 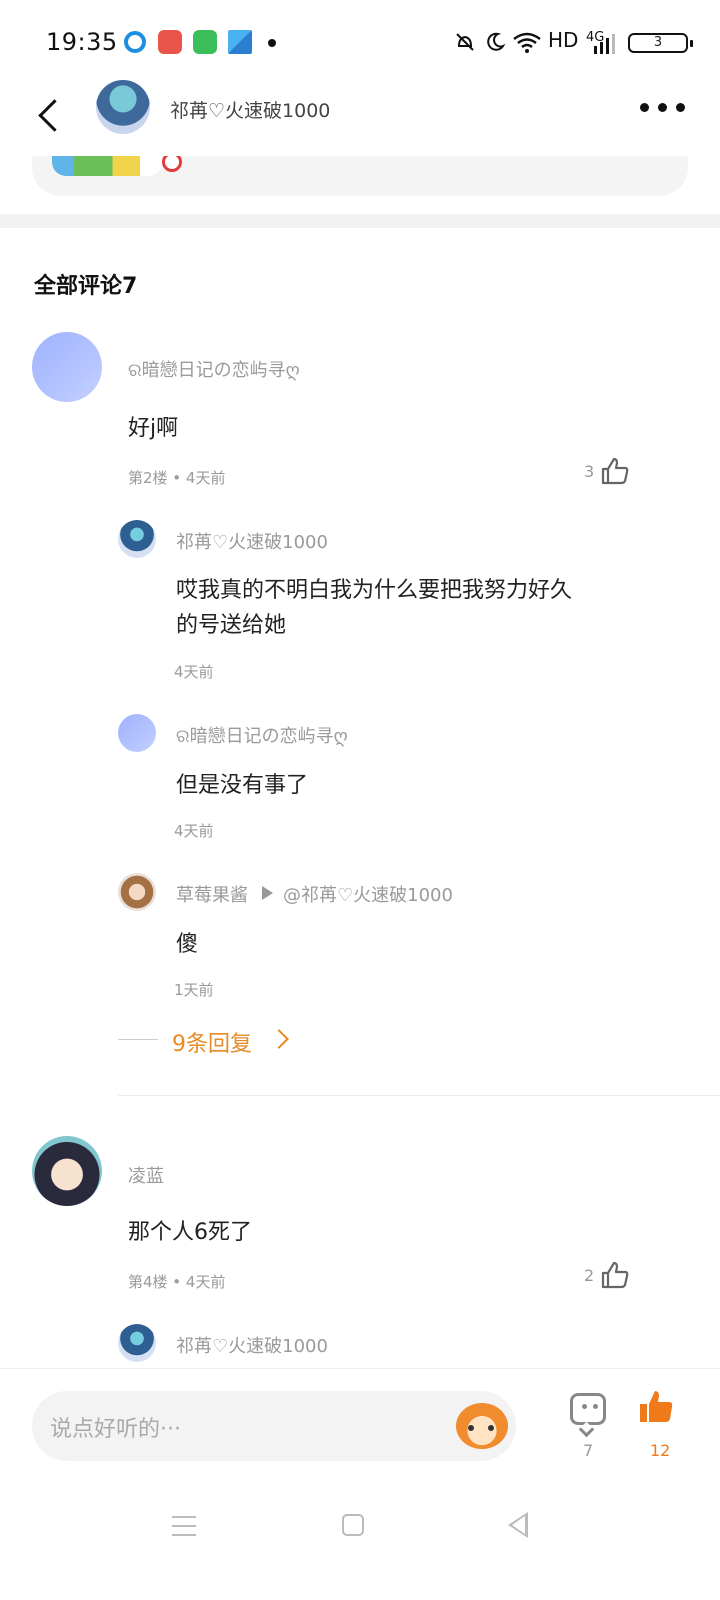 I want to click on reply-author: ର暗戀日记の恋屿寻ღ, so click(x=262, y=735).